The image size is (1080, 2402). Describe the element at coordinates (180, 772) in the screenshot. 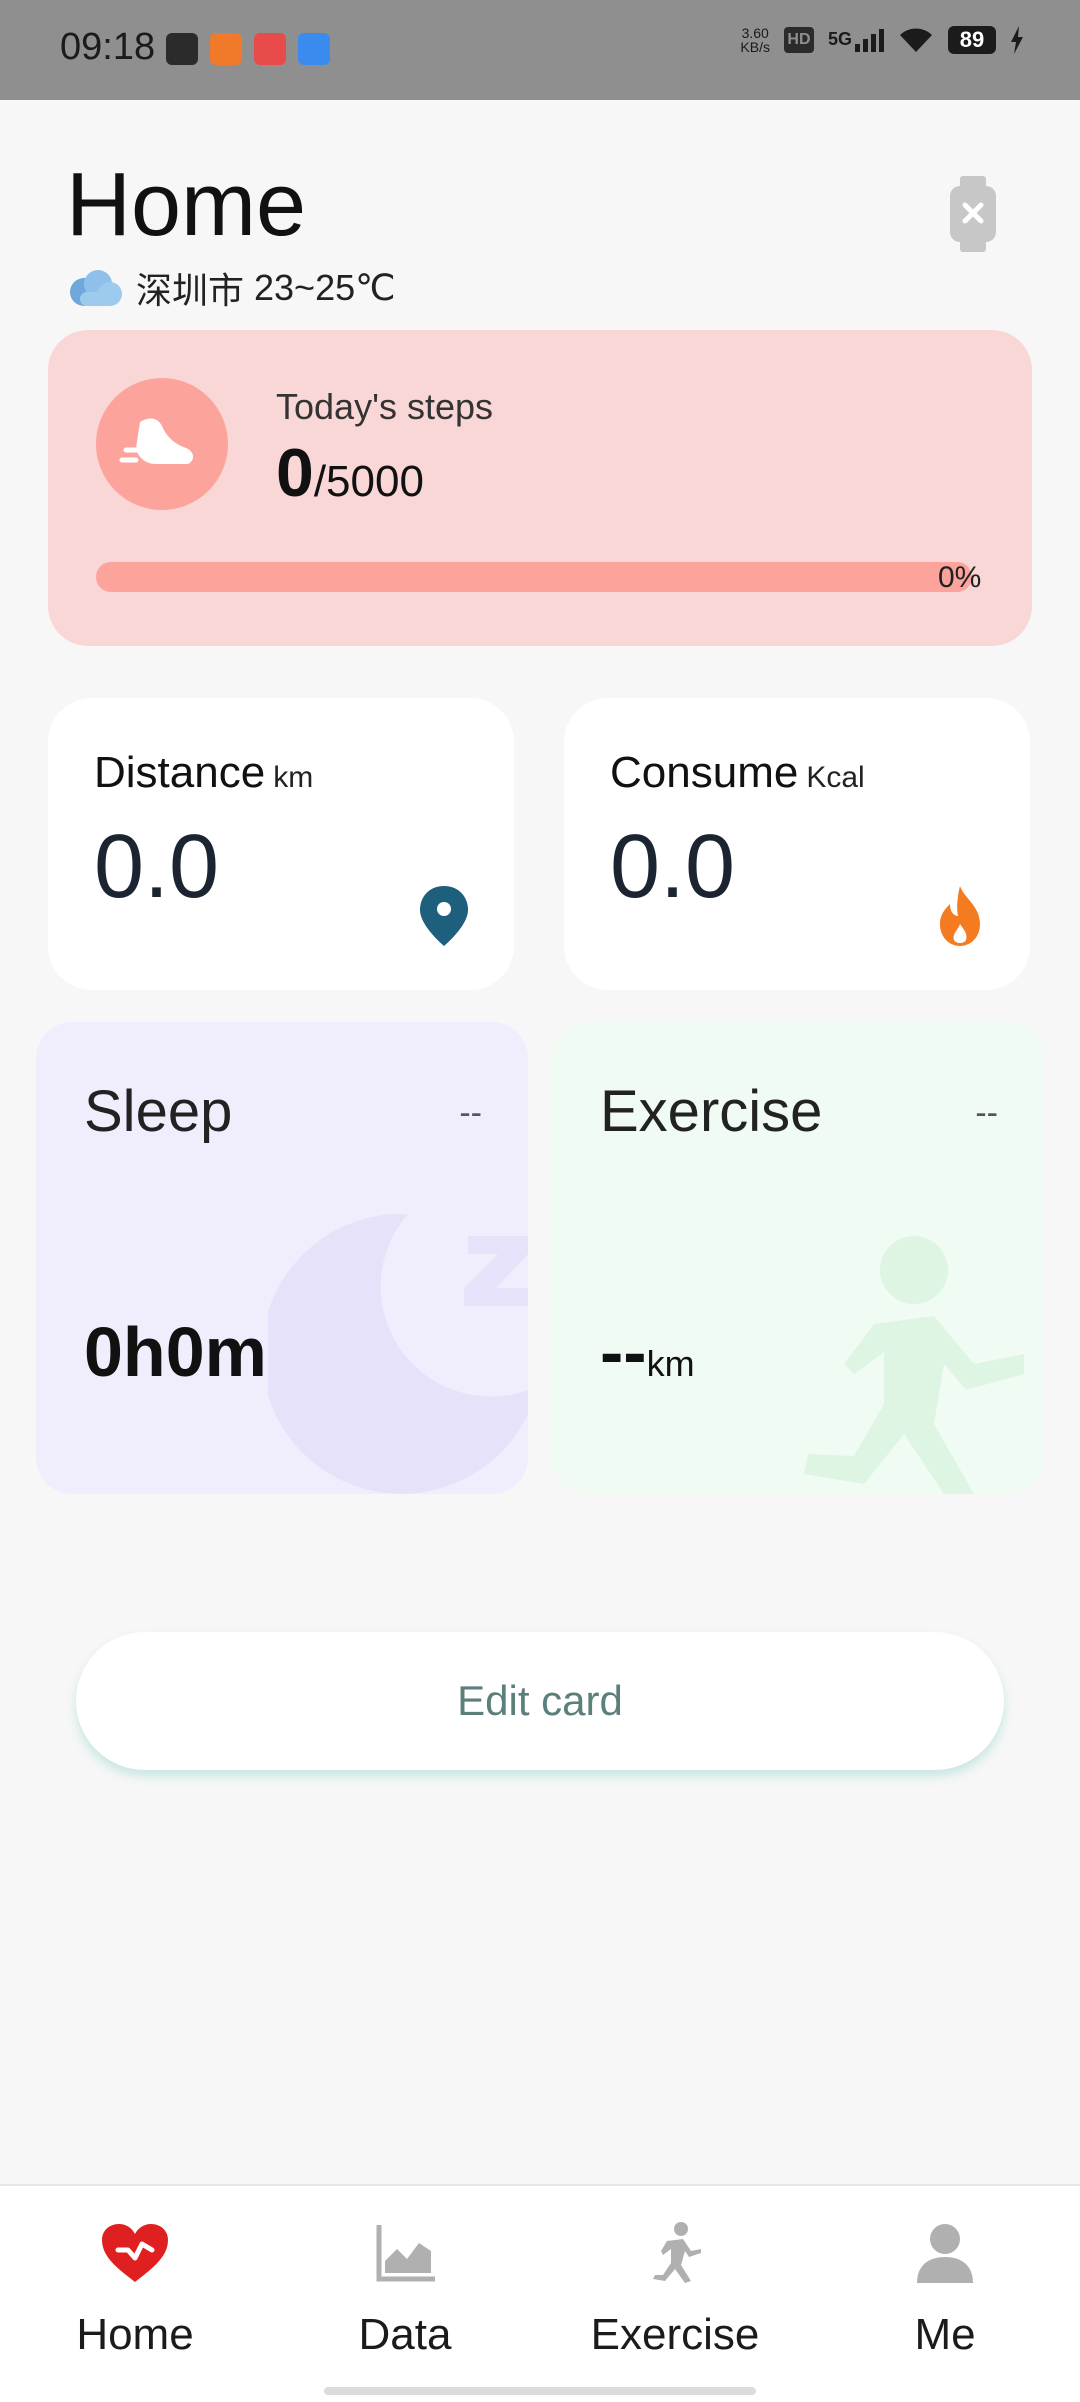

I see `distance-title: Distance` at that location.